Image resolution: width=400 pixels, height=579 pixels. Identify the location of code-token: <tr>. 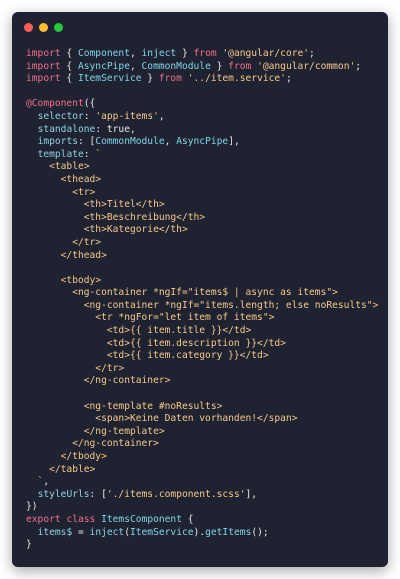
(61, 192).